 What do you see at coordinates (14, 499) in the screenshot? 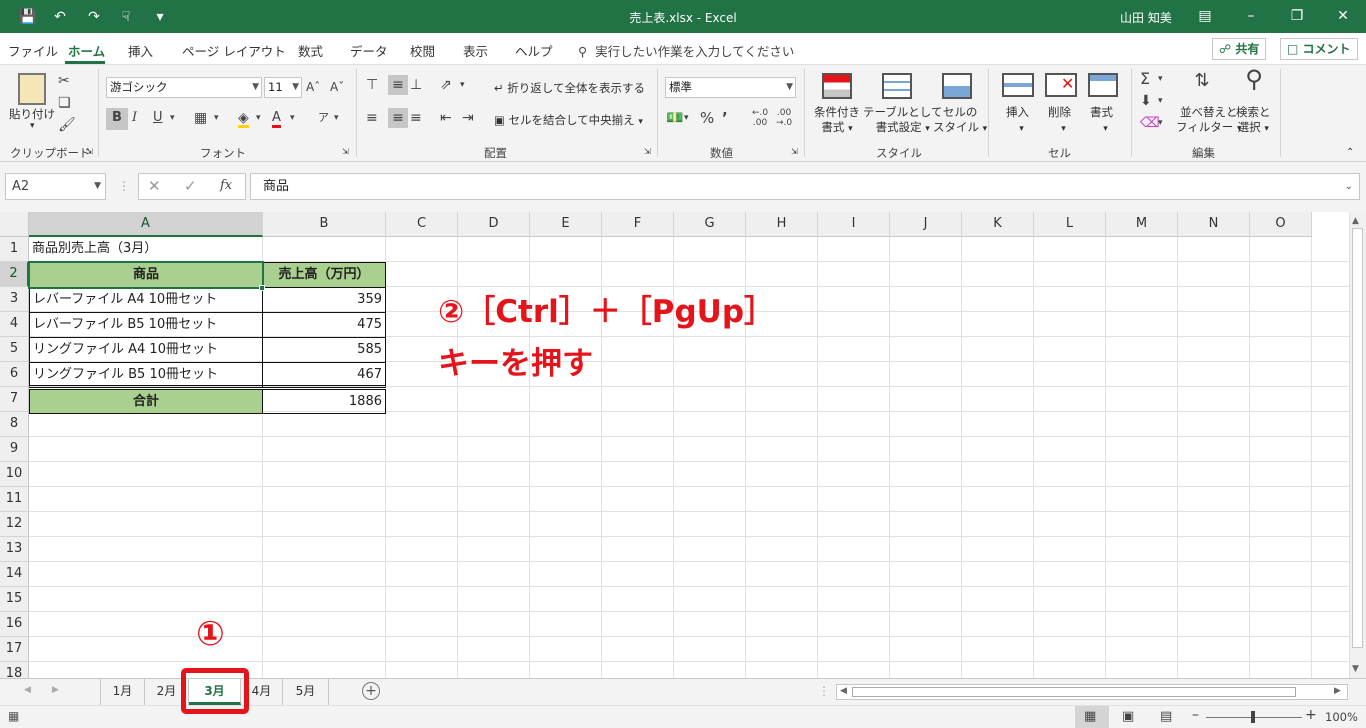
I see `row-header-11: 11` at bounding box center [14, 499].